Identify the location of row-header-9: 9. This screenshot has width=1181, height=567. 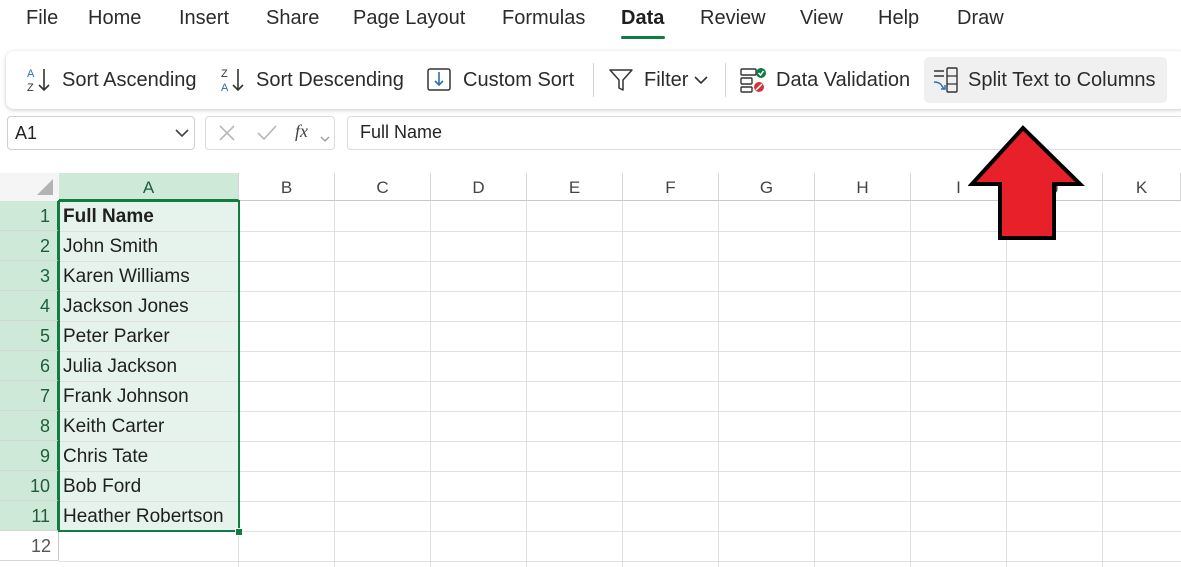
(29, 456).